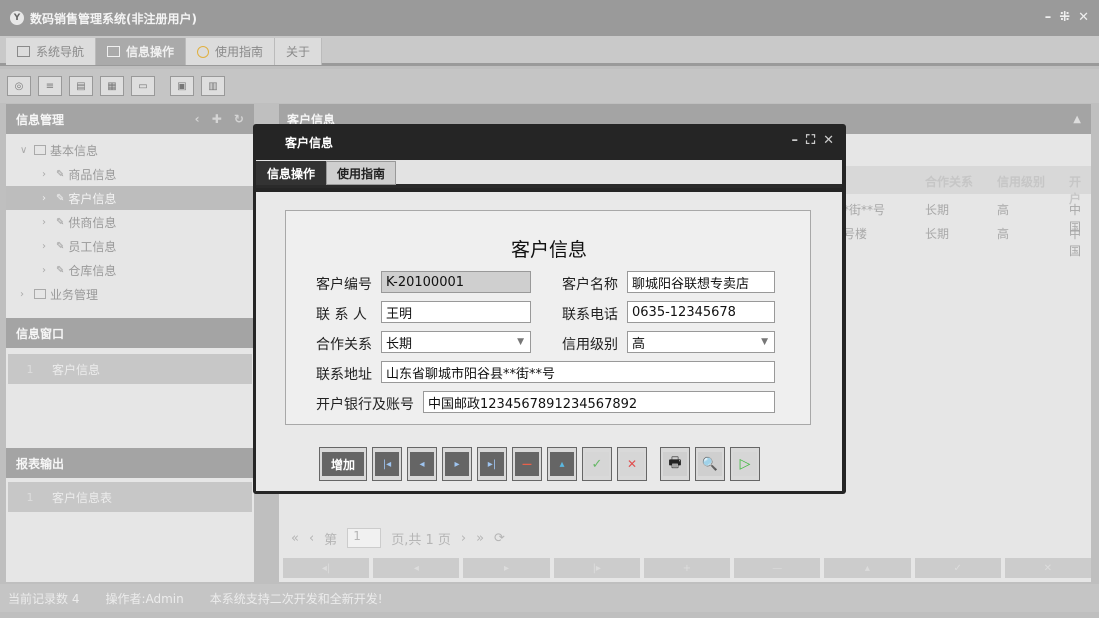  Describe the element at coordinates (23, 51) in the screenshot. I see `monitor-icon` at that location.